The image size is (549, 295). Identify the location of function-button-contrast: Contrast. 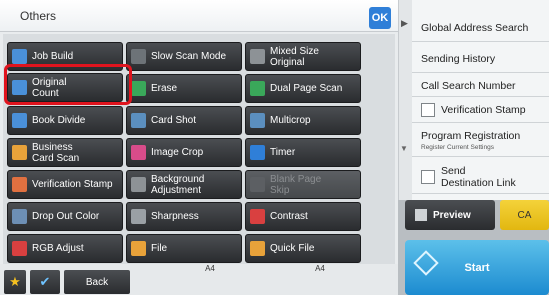
(303, 216).